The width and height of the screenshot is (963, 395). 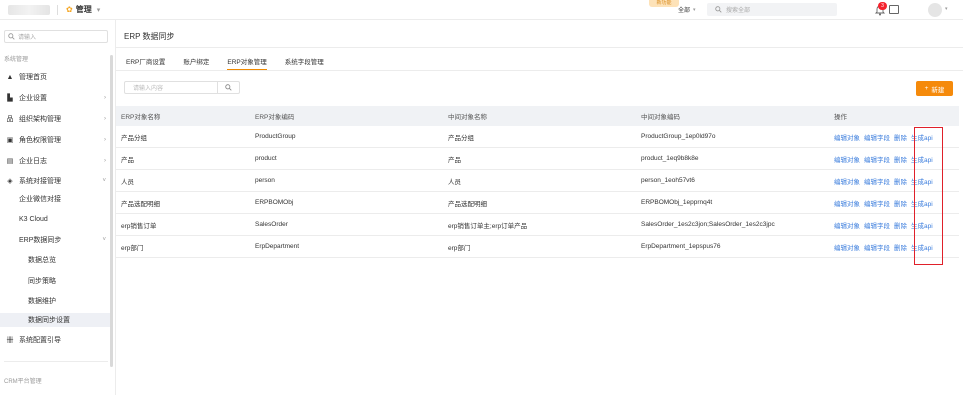 I want to click on erp-object-name: erp部门, so click(x=132, y=248).